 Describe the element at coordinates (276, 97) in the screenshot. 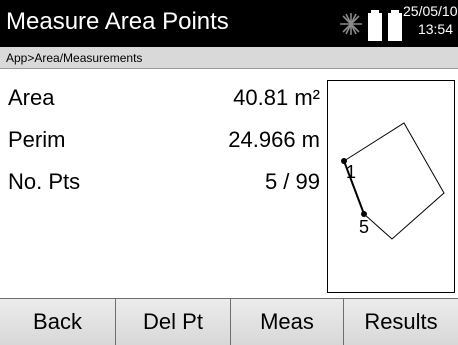

I see `area-value: 40.81 m²` at that location.